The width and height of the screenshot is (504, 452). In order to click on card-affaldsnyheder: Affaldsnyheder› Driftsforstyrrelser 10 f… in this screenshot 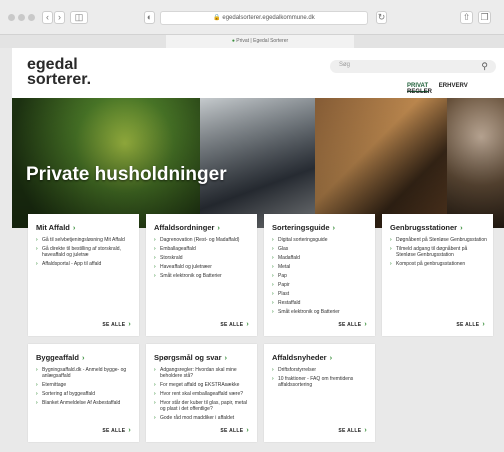, I will do `click(319, 393)`.